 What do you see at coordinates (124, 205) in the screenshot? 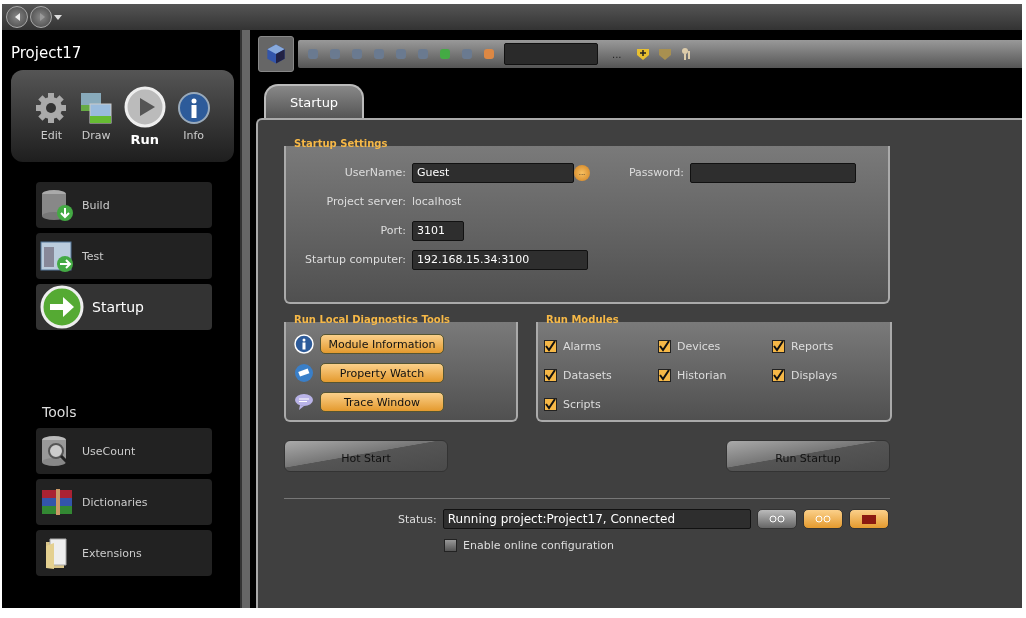
I see `sidebar-item: Build` at bounding box center [124, 205].